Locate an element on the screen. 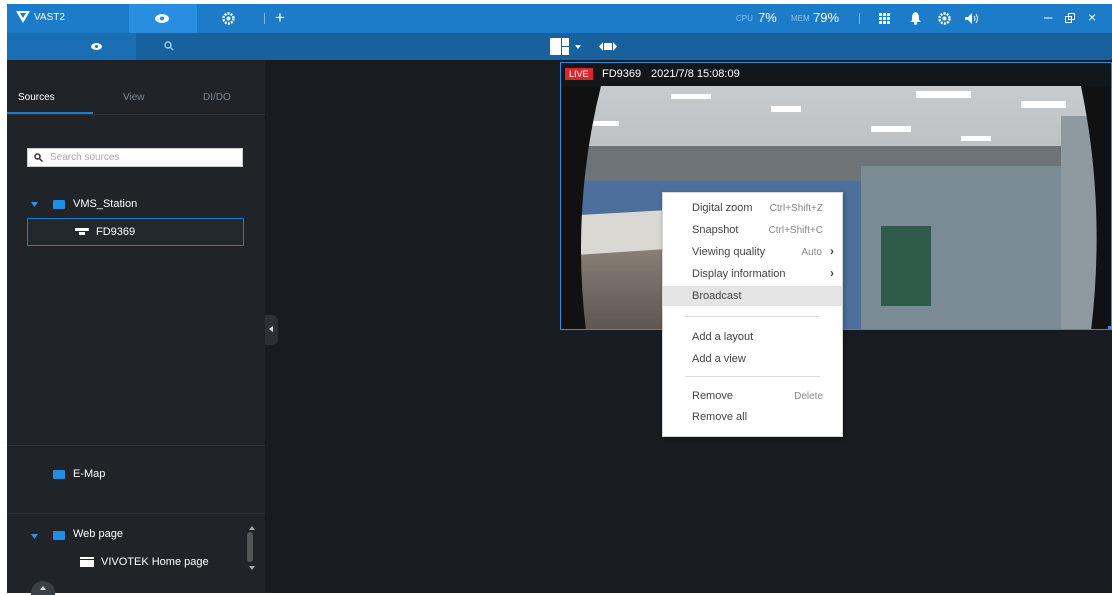  search-placeholder: Search sources is located at coordinates (85, 157).